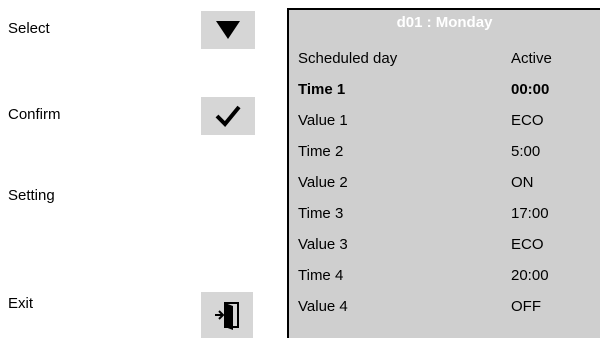 The height and width of the screenshot is (338, 612). I want to click on row-value: 00:00, so click(530, 89).